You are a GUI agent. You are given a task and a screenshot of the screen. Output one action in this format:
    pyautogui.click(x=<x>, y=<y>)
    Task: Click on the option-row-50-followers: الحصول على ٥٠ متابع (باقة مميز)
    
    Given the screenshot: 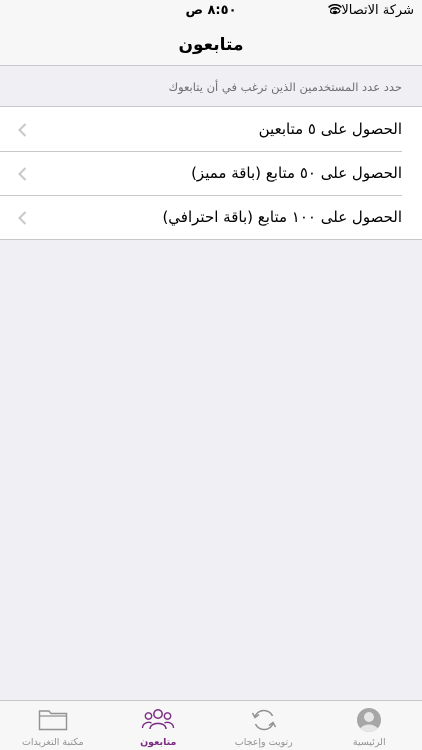 What is the action you would take?
    pyautogui.click(x=211, y=173)
    